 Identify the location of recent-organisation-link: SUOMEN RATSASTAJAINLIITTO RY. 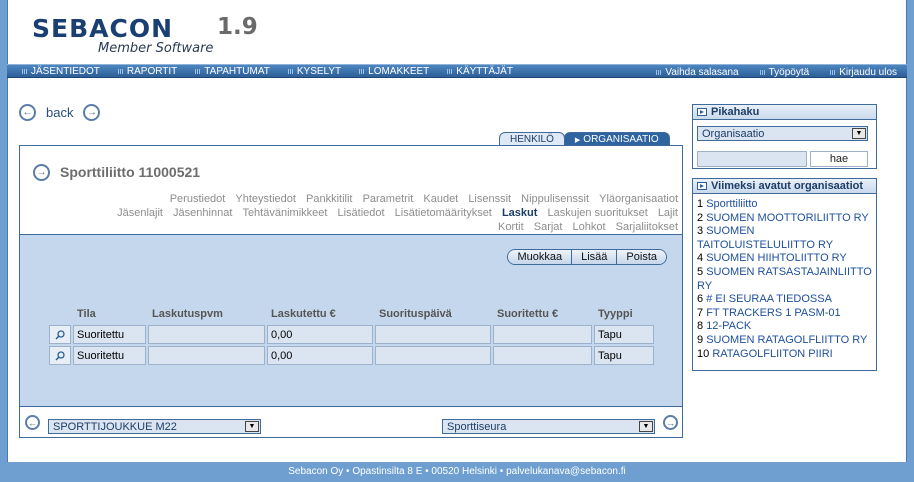
(784, 279).